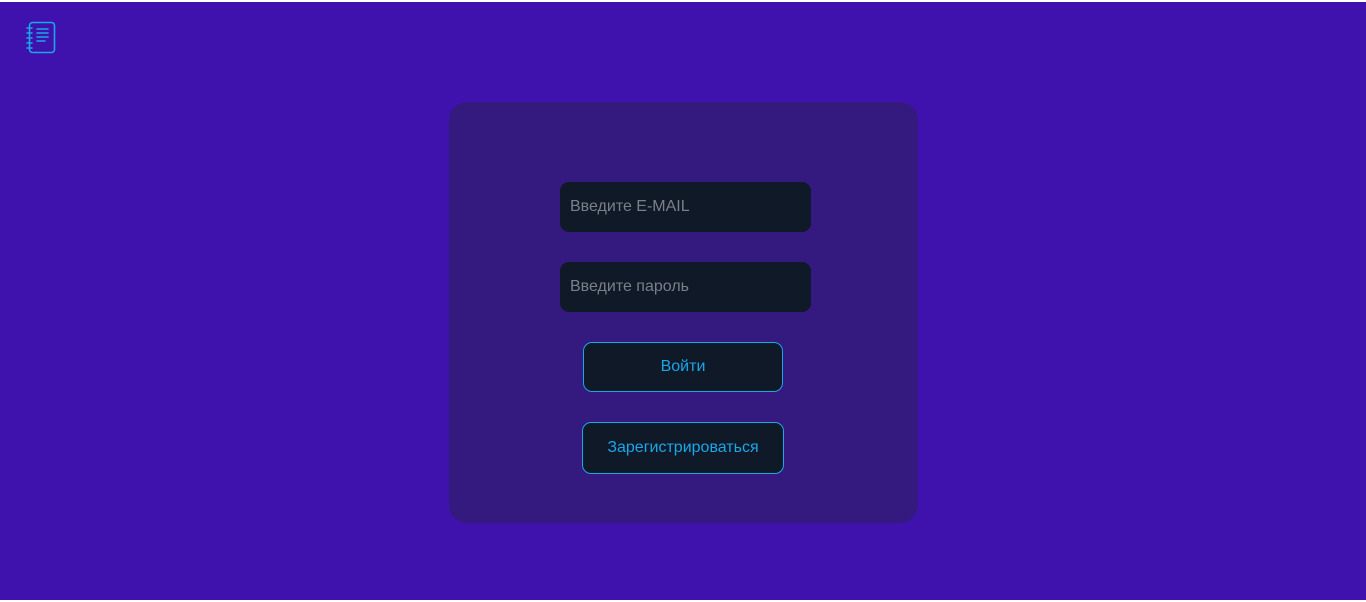  Describe the element at coordinates (683, 448) in the screenshot. I see `register-button: Зарегистрироваться` at that location.